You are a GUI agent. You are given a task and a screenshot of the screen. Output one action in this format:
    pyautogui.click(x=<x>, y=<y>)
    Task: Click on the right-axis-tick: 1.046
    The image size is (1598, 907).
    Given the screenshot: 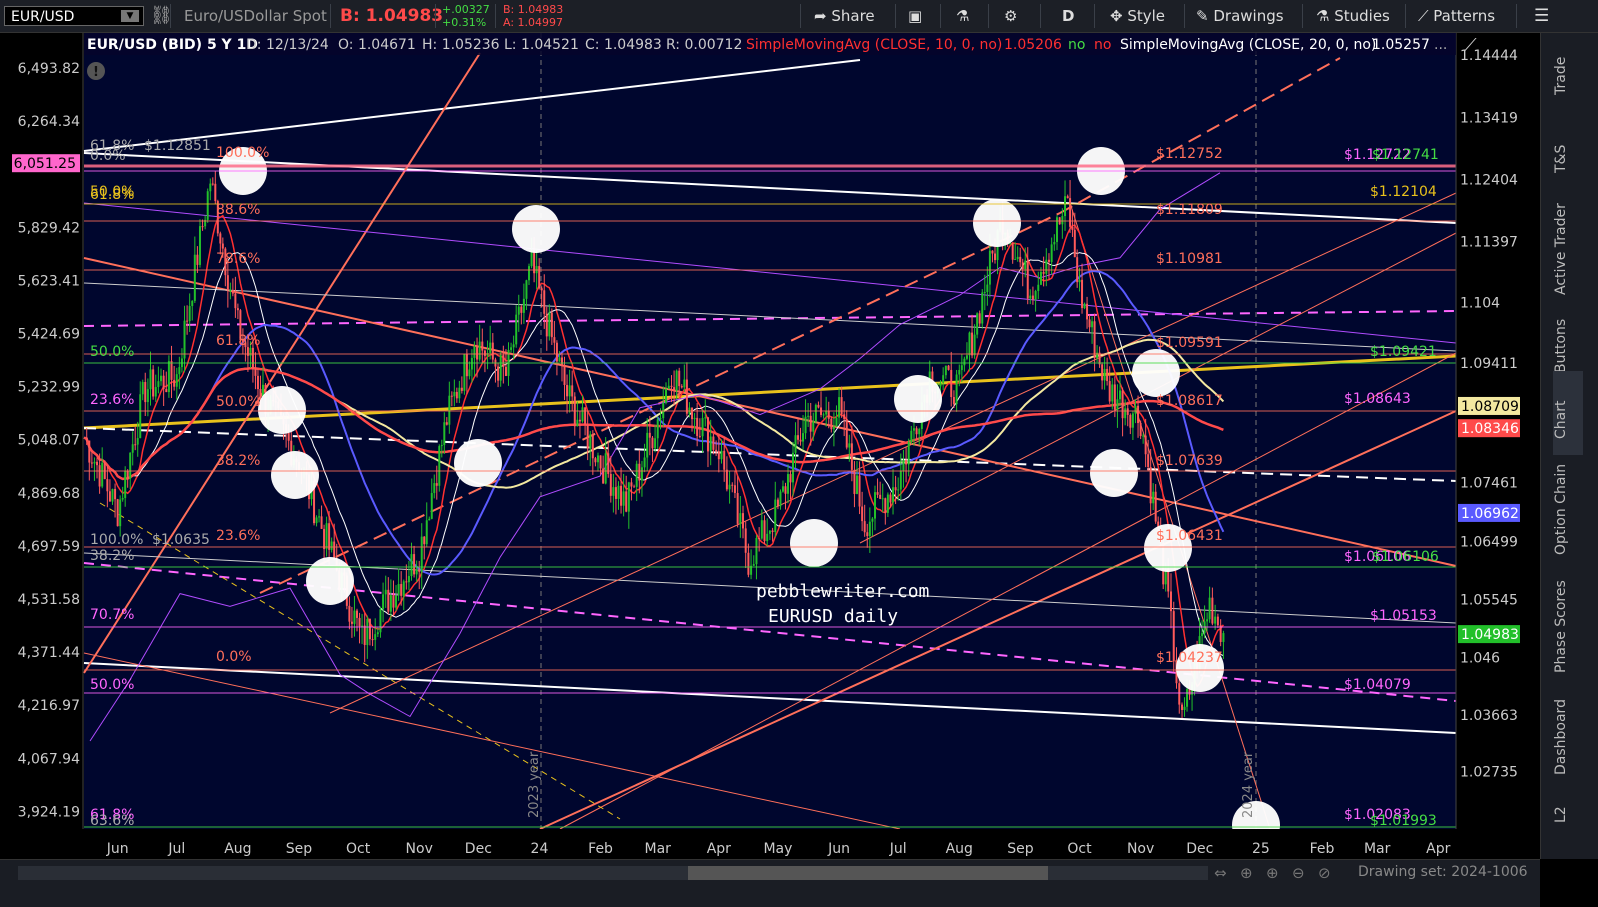 What is the action you would take?
    pyautogui.click(x=1480, y=659)
    